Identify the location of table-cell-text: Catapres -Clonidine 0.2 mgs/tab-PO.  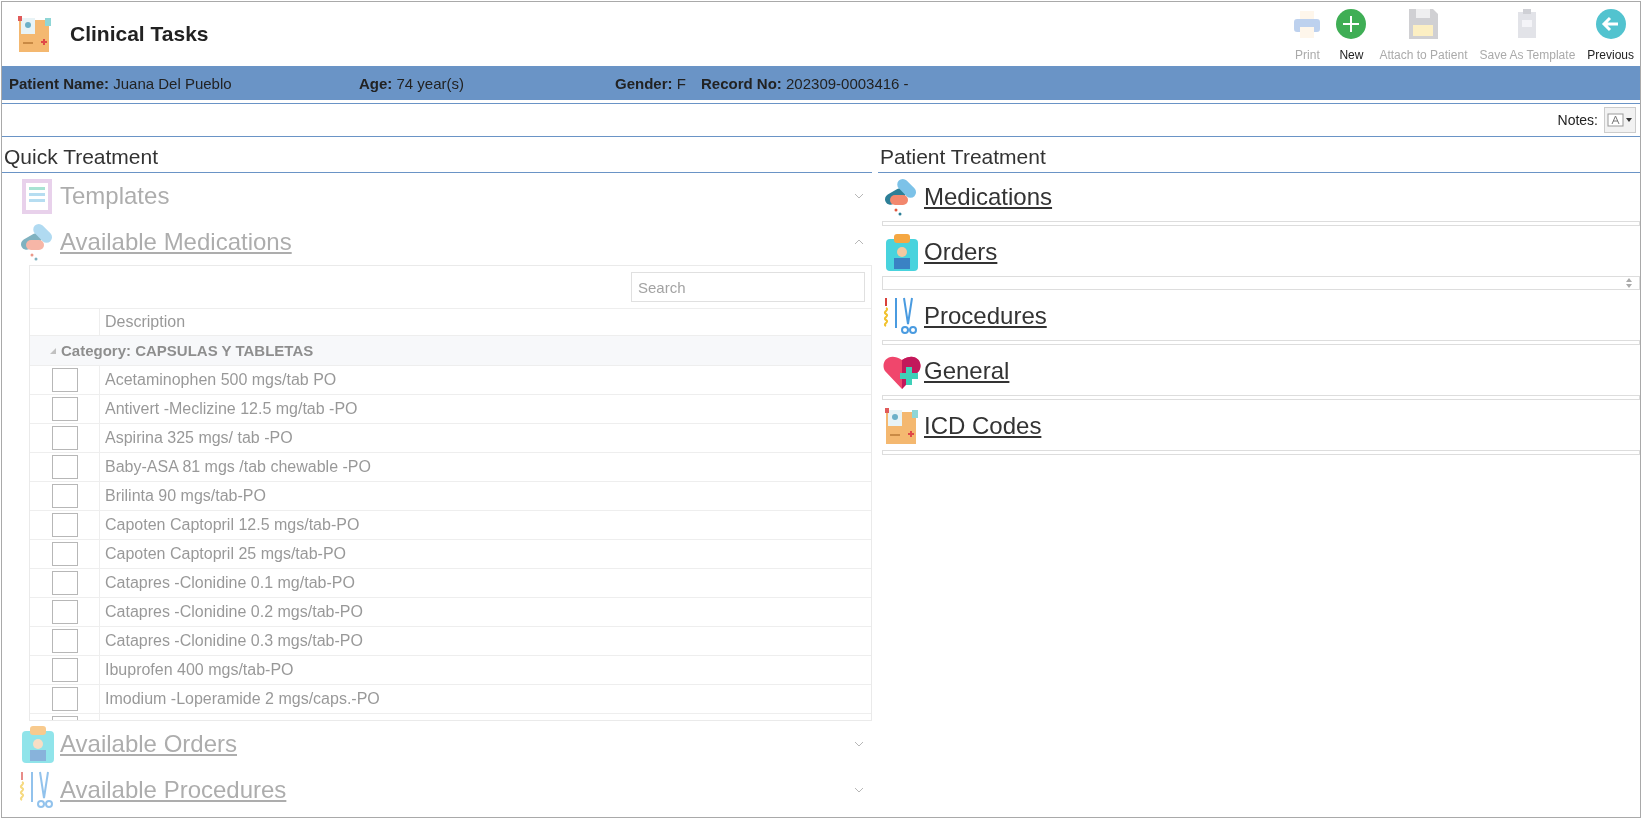
(233, 612).